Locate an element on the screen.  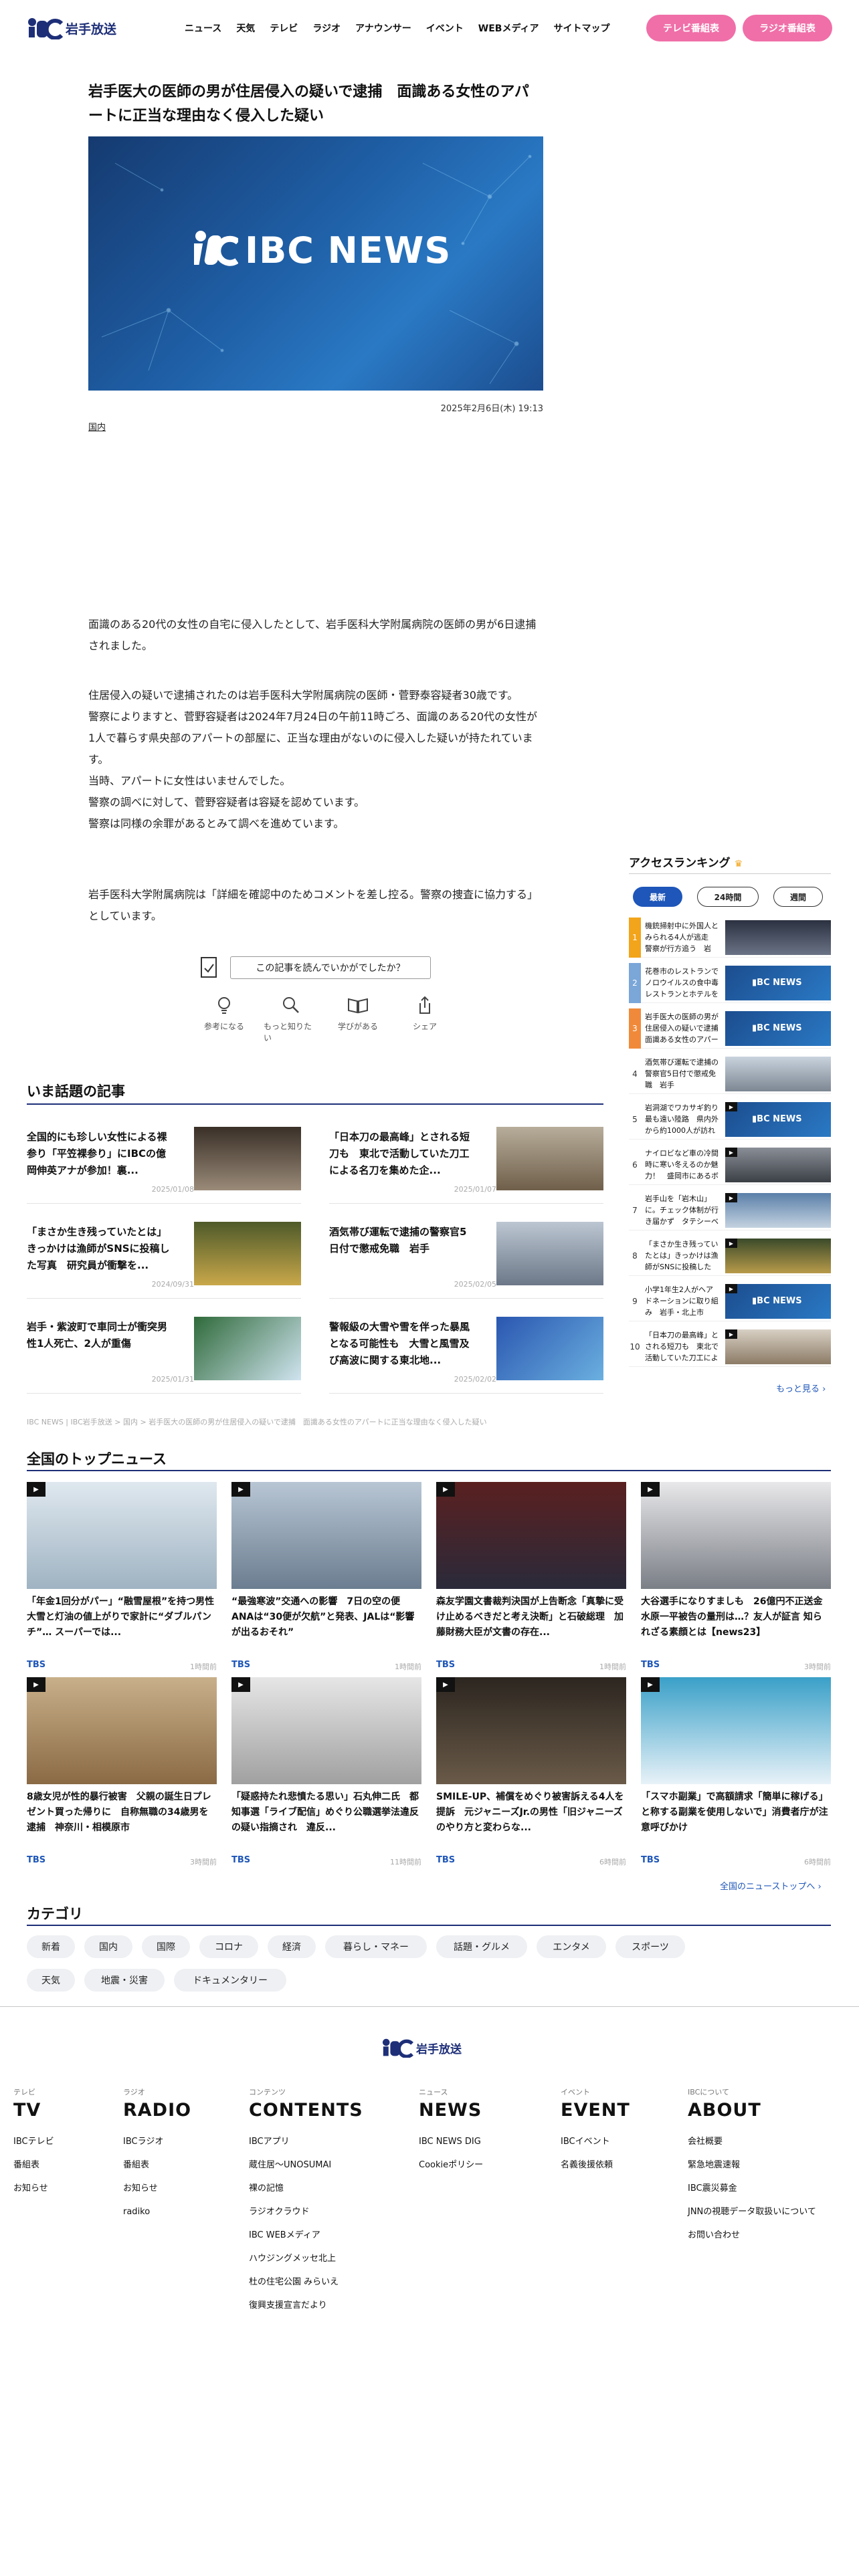
footer-column-heading: EVENT is located at coordinates (595, 2110).